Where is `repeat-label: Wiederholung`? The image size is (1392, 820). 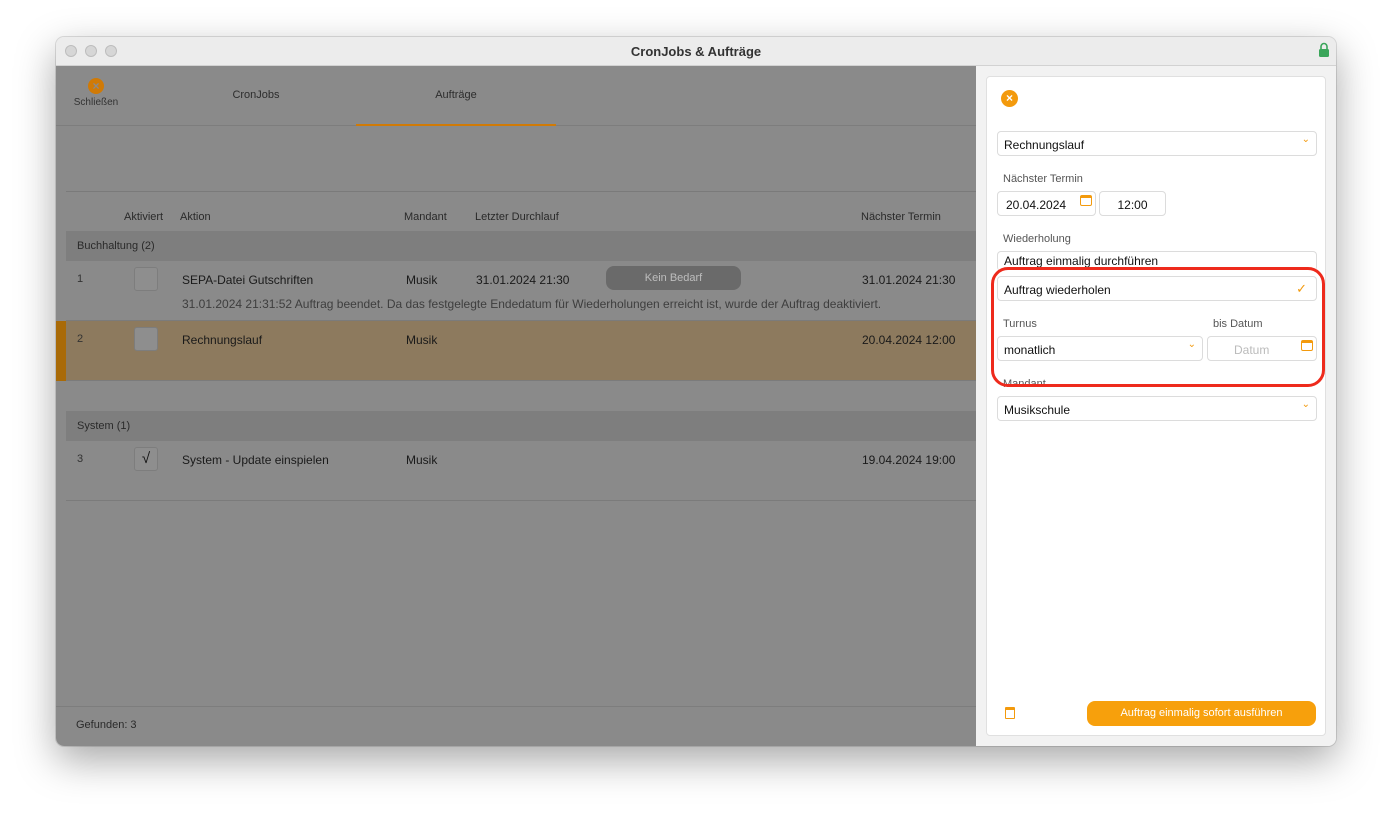
repeat-label: Wiederholung is located at coordinates (1037, 239).